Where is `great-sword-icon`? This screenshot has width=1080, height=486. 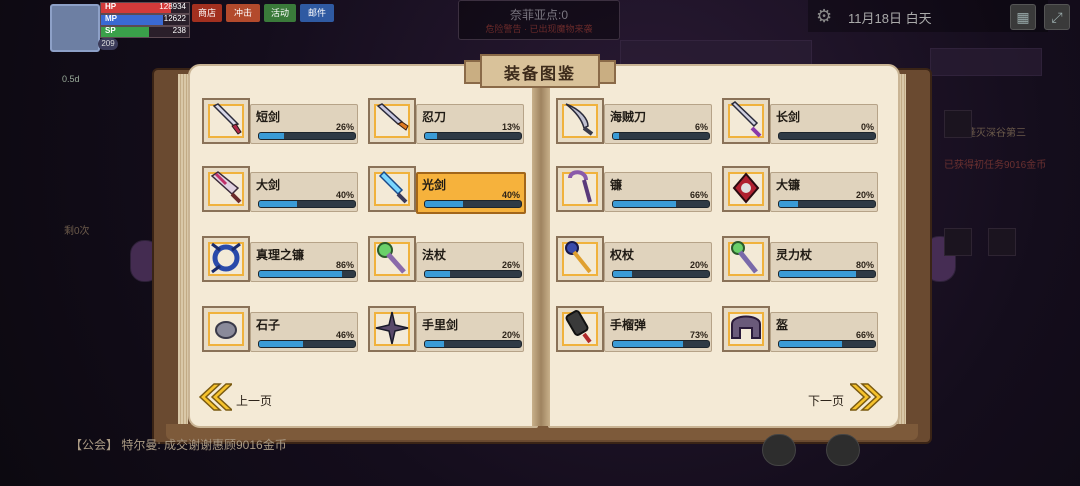
great-sword-icon is located at coordinates (226, 187).